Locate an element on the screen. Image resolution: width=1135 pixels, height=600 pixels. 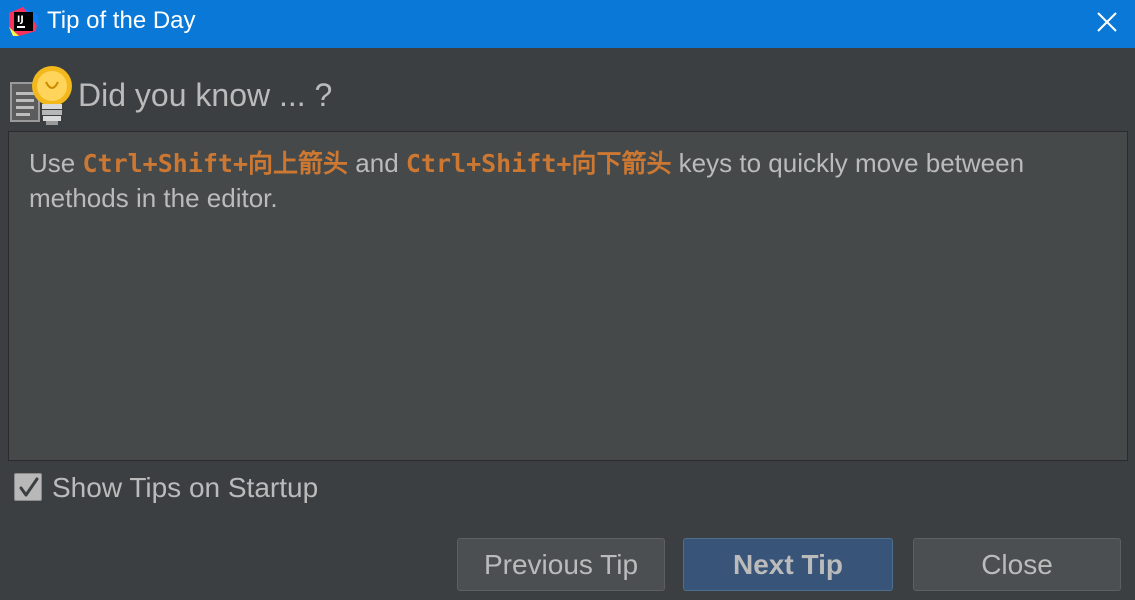
shortcut-move-down: Ctrl+Shift+向下箭头 is located at coordinates (538, 163).